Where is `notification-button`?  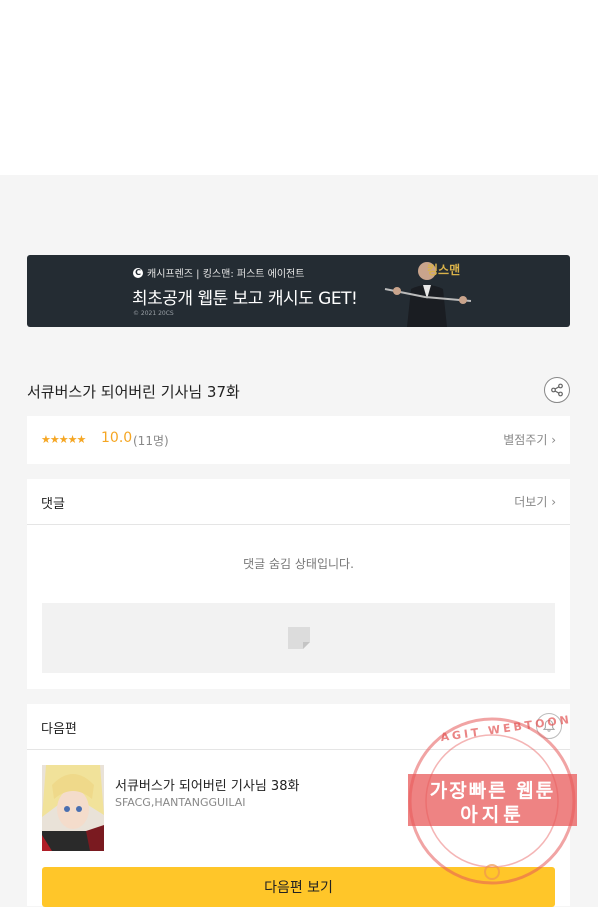 notification-button is located at coordinates (549, 726).